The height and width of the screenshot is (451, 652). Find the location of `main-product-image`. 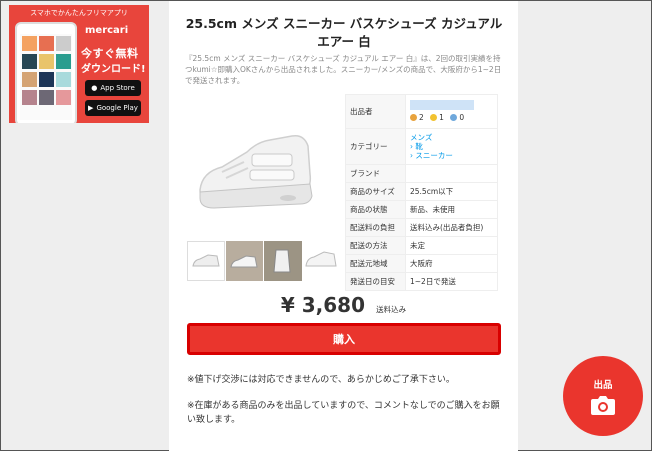

main-product-image is located at coordinates (257, 167).